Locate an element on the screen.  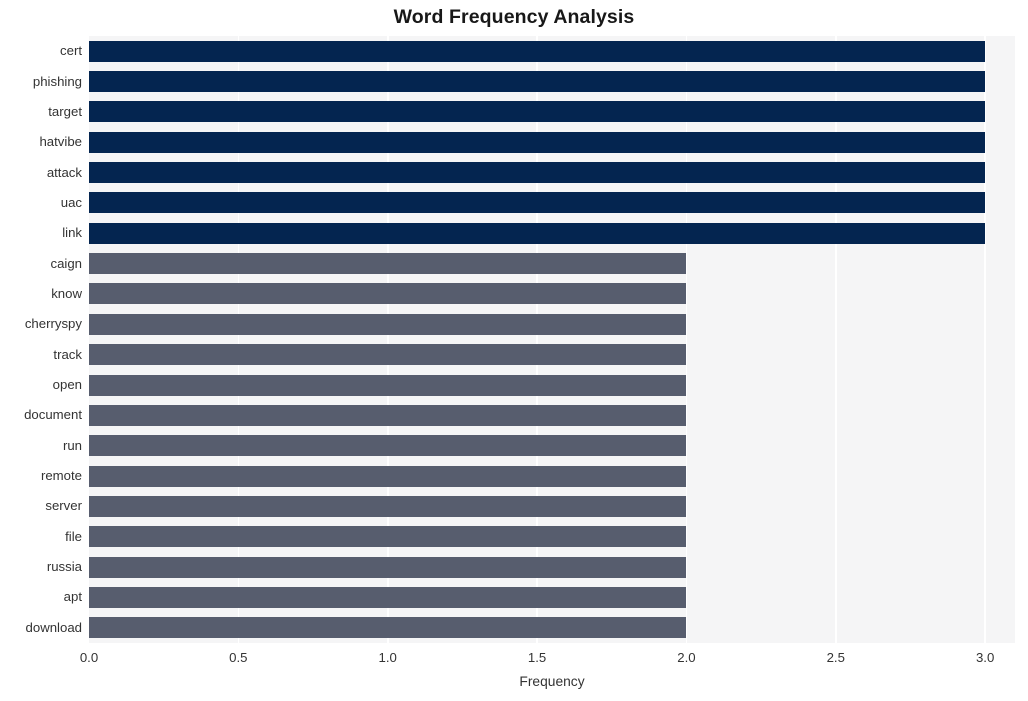
bar-remote is located at coordinates (388, 476).